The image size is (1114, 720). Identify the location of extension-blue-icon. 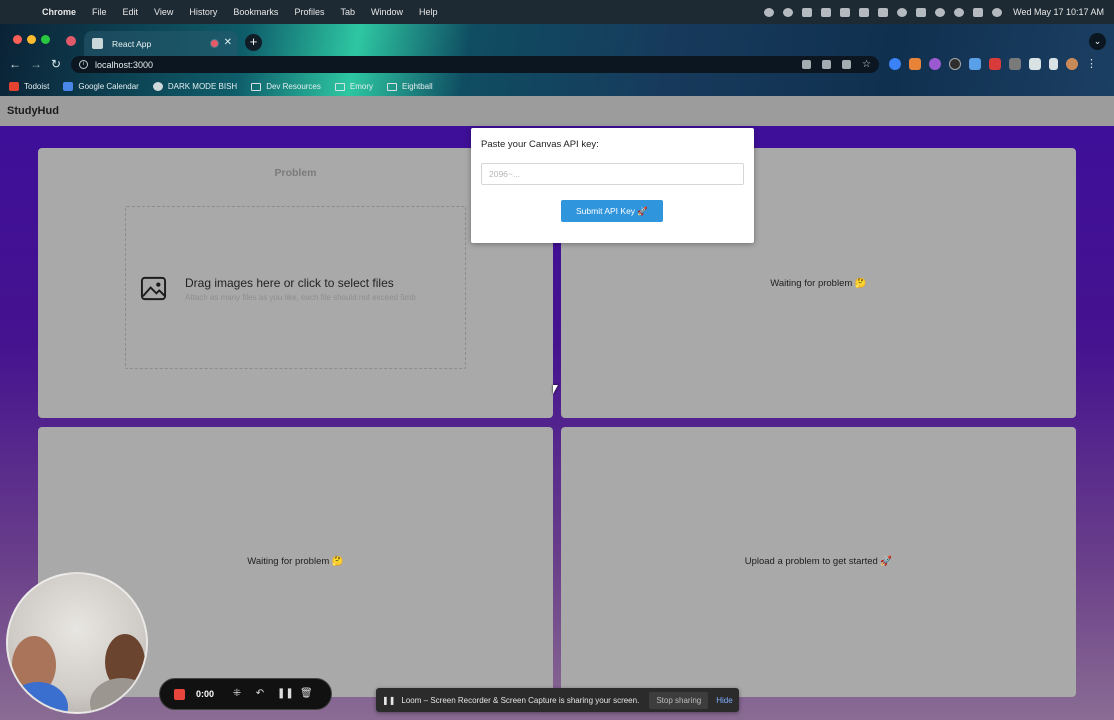
(895, 64).